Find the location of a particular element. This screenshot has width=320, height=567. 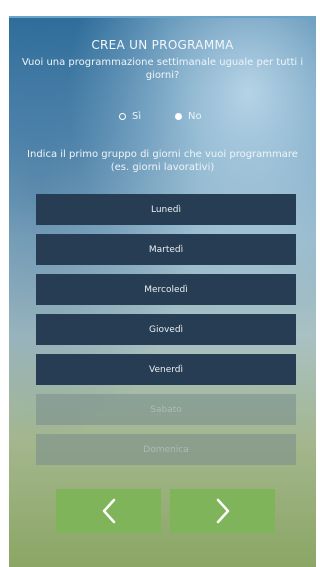

day-label: Venerdì is located at coordinates (166, 369).